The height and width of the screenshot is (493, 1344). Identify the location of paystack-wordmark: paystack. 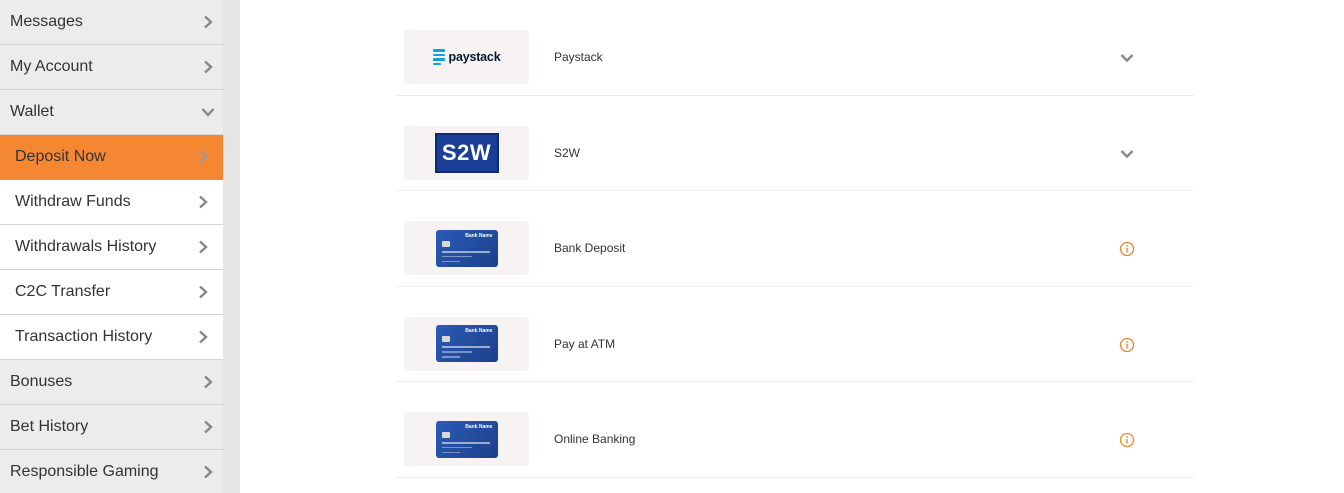
(474, 57).